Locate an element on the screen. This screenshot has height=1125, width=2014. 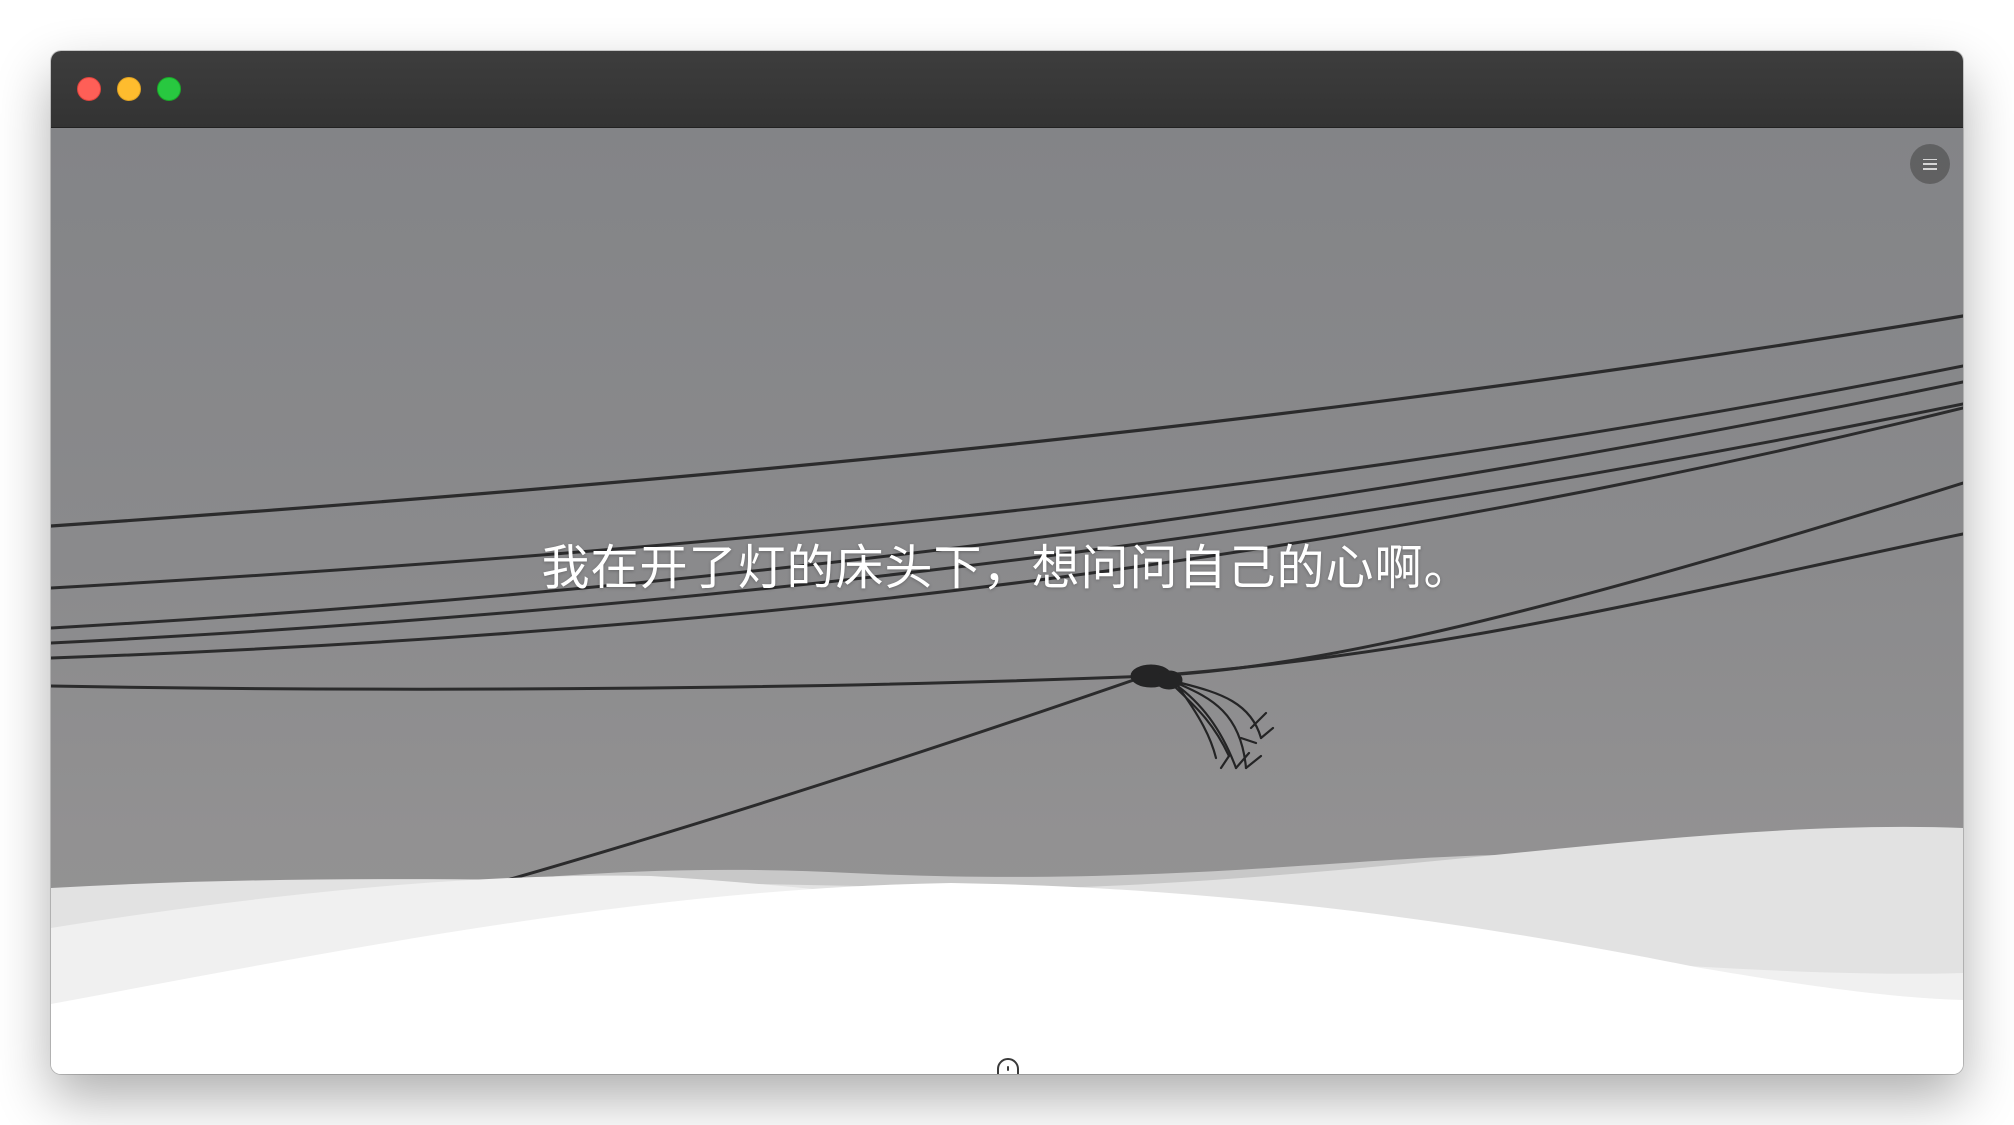
scroll-down-mouse-icon is located at coordinates (1008, 1066).